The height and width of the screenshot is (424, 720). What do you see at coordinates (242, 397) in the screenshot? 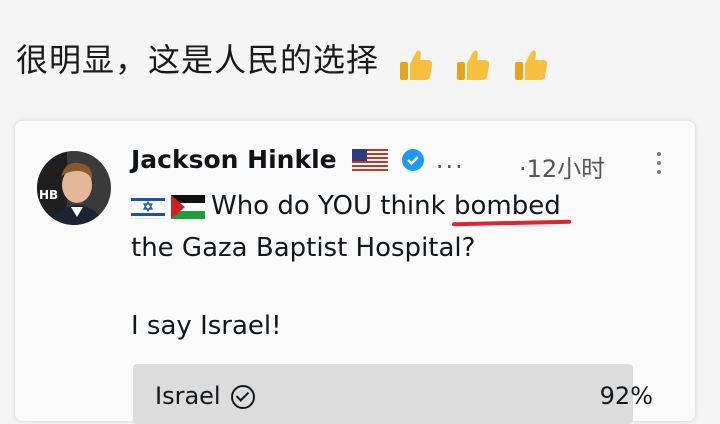
I see `check-circle-icon` at bounding box center [242, 397].